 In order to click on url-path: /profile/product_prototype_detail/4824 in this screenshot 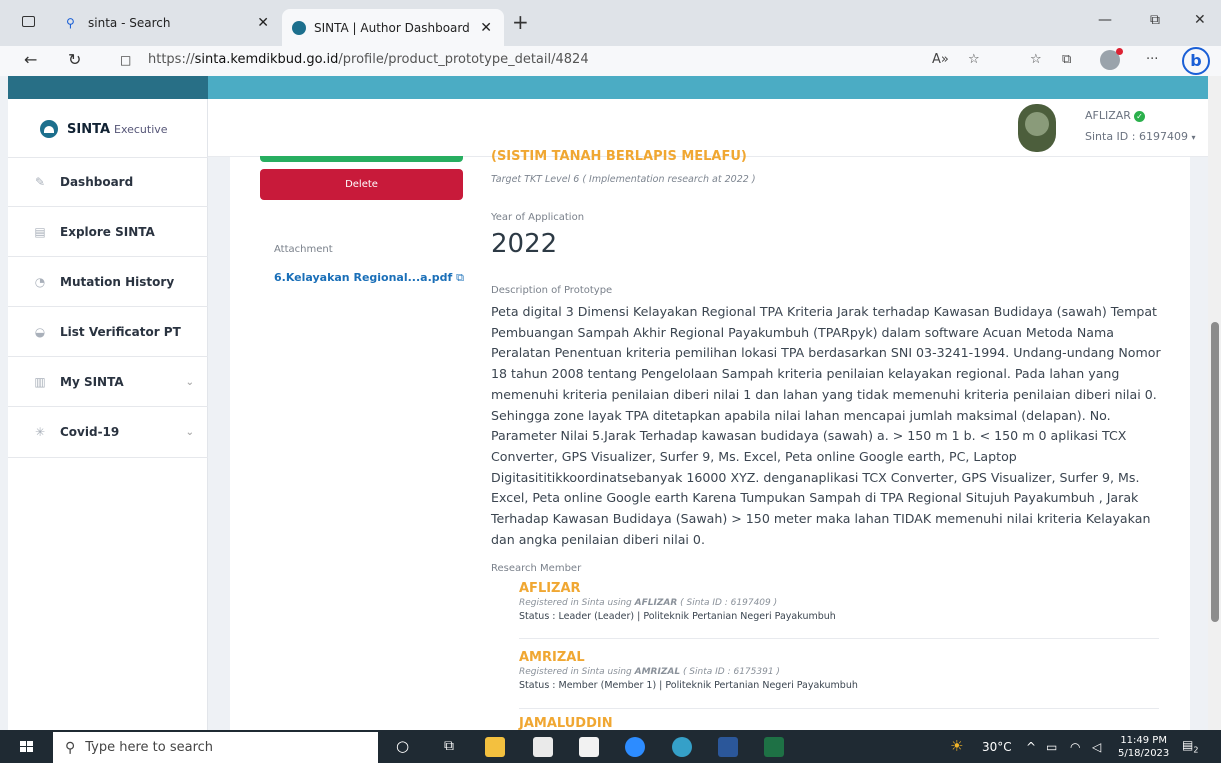, I will do `click(463, 59)`.